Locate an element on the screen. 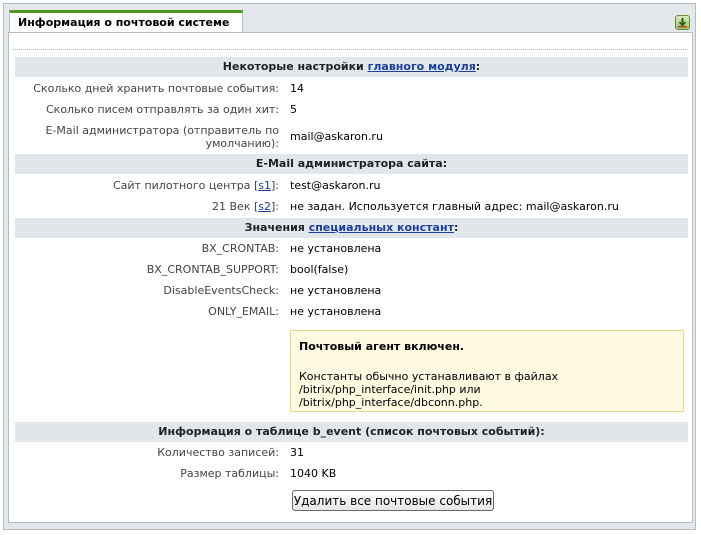 The image size is (701, 535). table-value-record-count: 31 is located at coordinates (297, 452).